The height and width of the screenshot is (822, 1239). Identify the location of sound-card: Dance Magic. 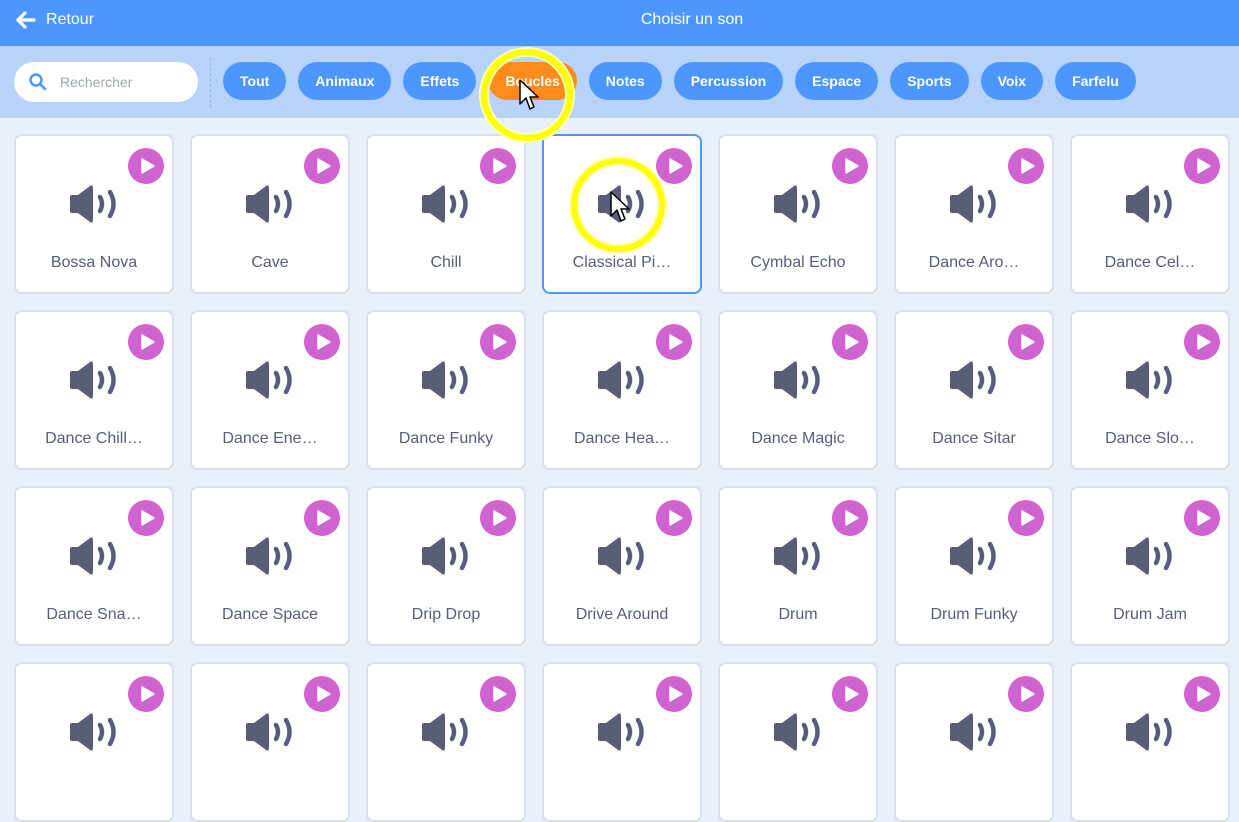
(798, 390).